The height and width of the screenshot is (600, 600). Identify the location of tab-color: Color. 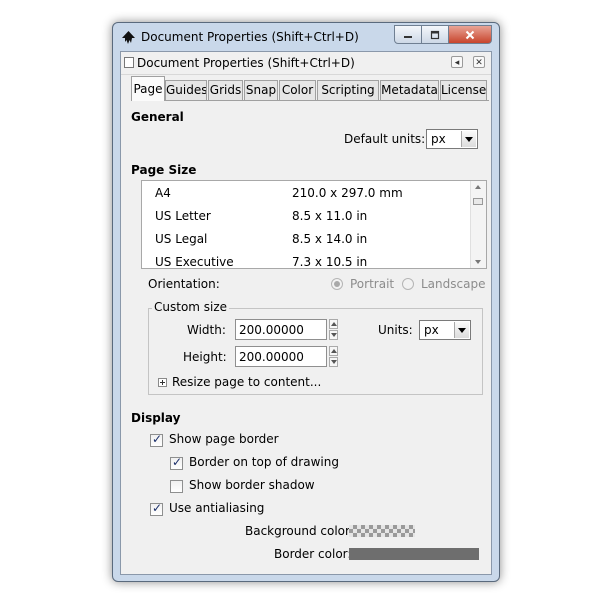
(297, 90).